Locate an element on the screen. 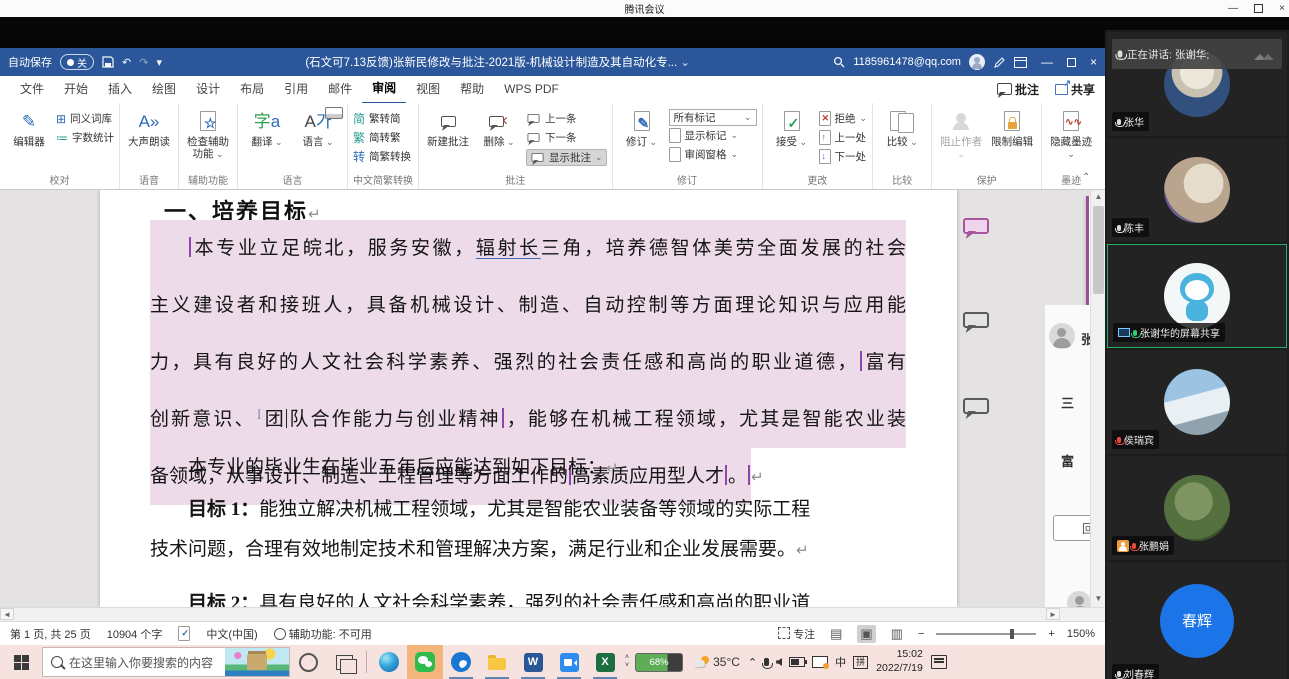  taskbar-scroll-arrows: ˄ ˅ is located at coordinates (627, 661).